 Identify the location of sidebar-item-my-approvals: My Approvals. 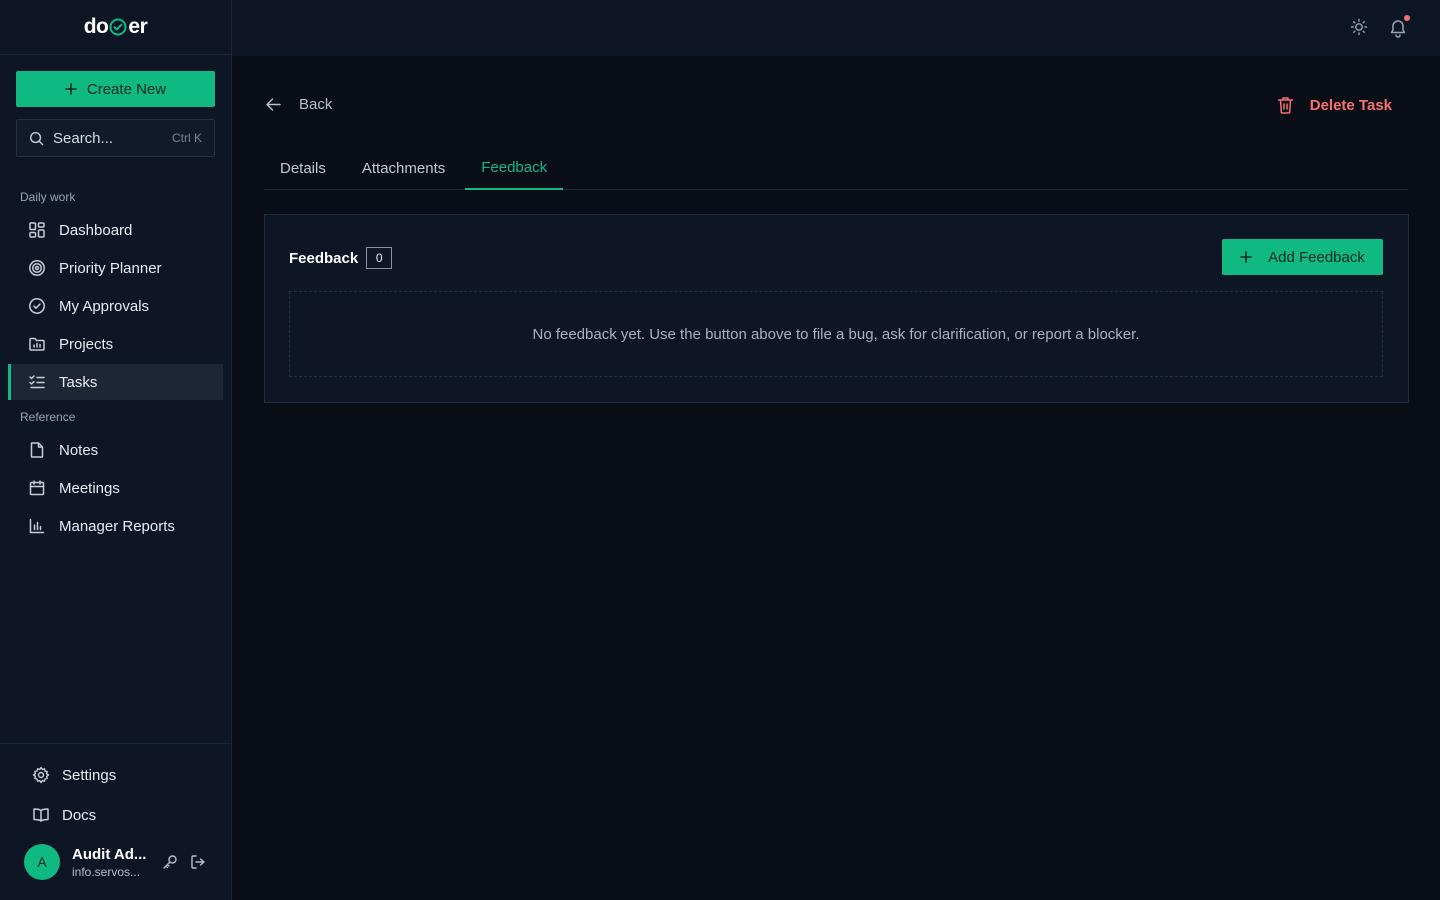
(115, 306).